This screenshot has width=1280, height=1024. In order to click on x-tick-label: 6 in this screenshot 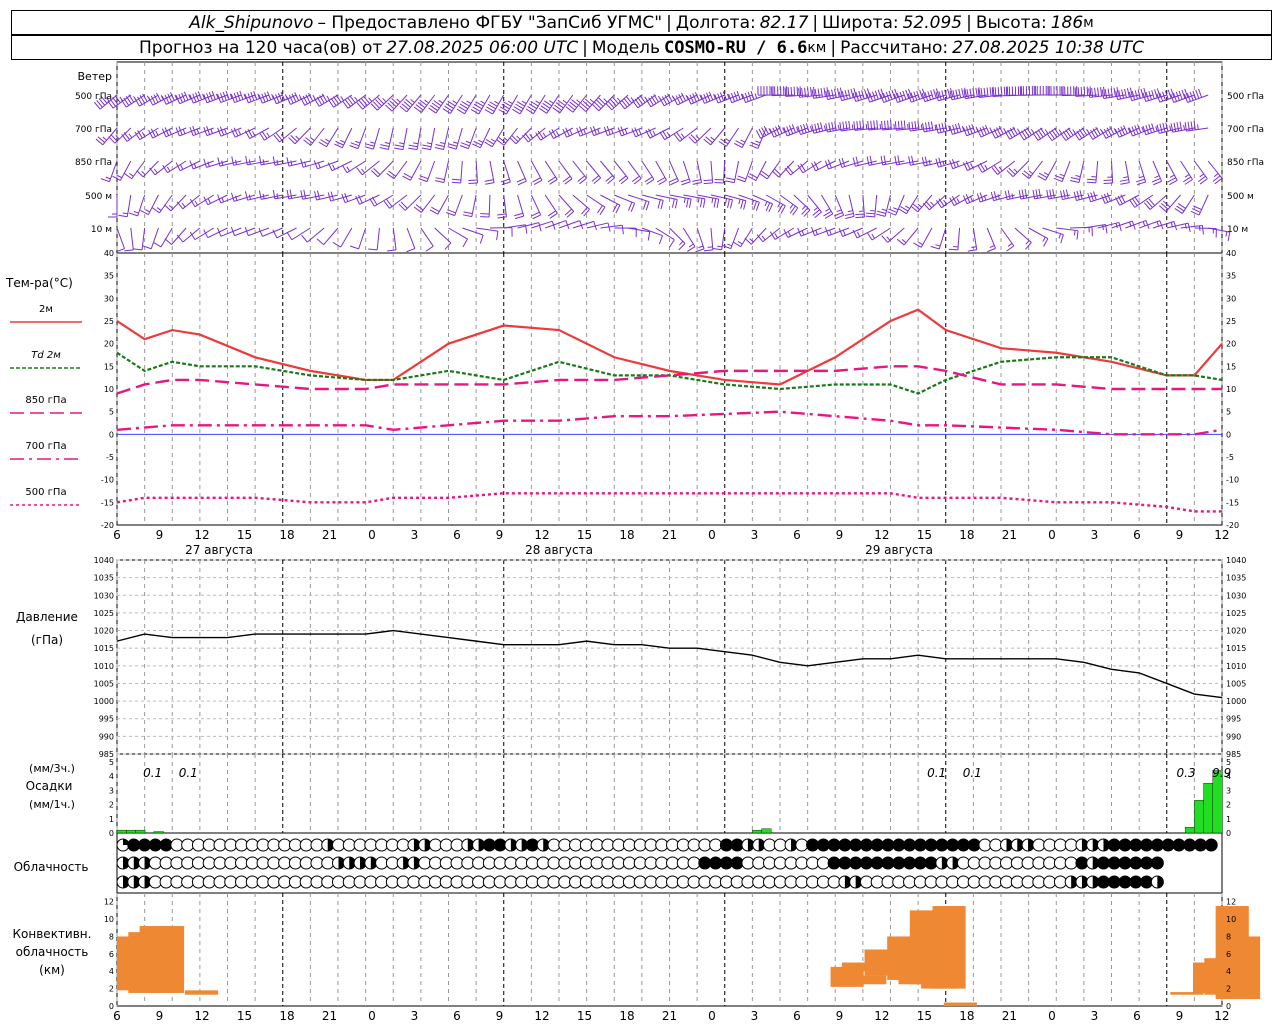, I will do `click(1137, 535)`.